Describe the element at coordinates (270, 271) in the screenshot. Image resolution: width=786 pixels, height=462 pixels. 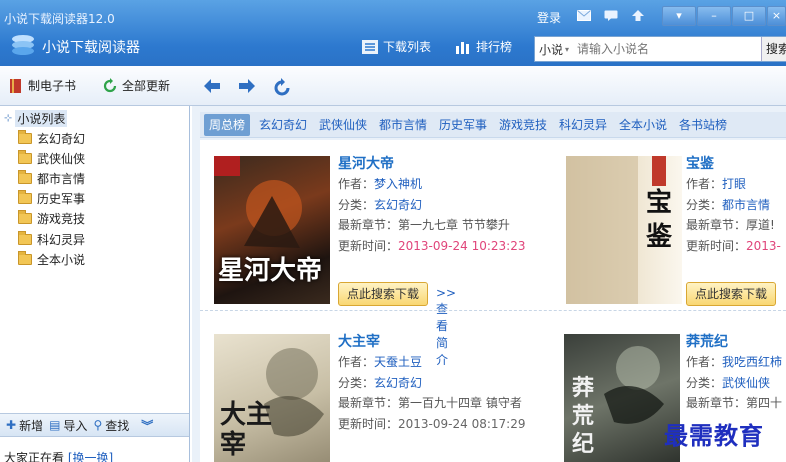
I see `cover-title: 星河大帝` at that location.